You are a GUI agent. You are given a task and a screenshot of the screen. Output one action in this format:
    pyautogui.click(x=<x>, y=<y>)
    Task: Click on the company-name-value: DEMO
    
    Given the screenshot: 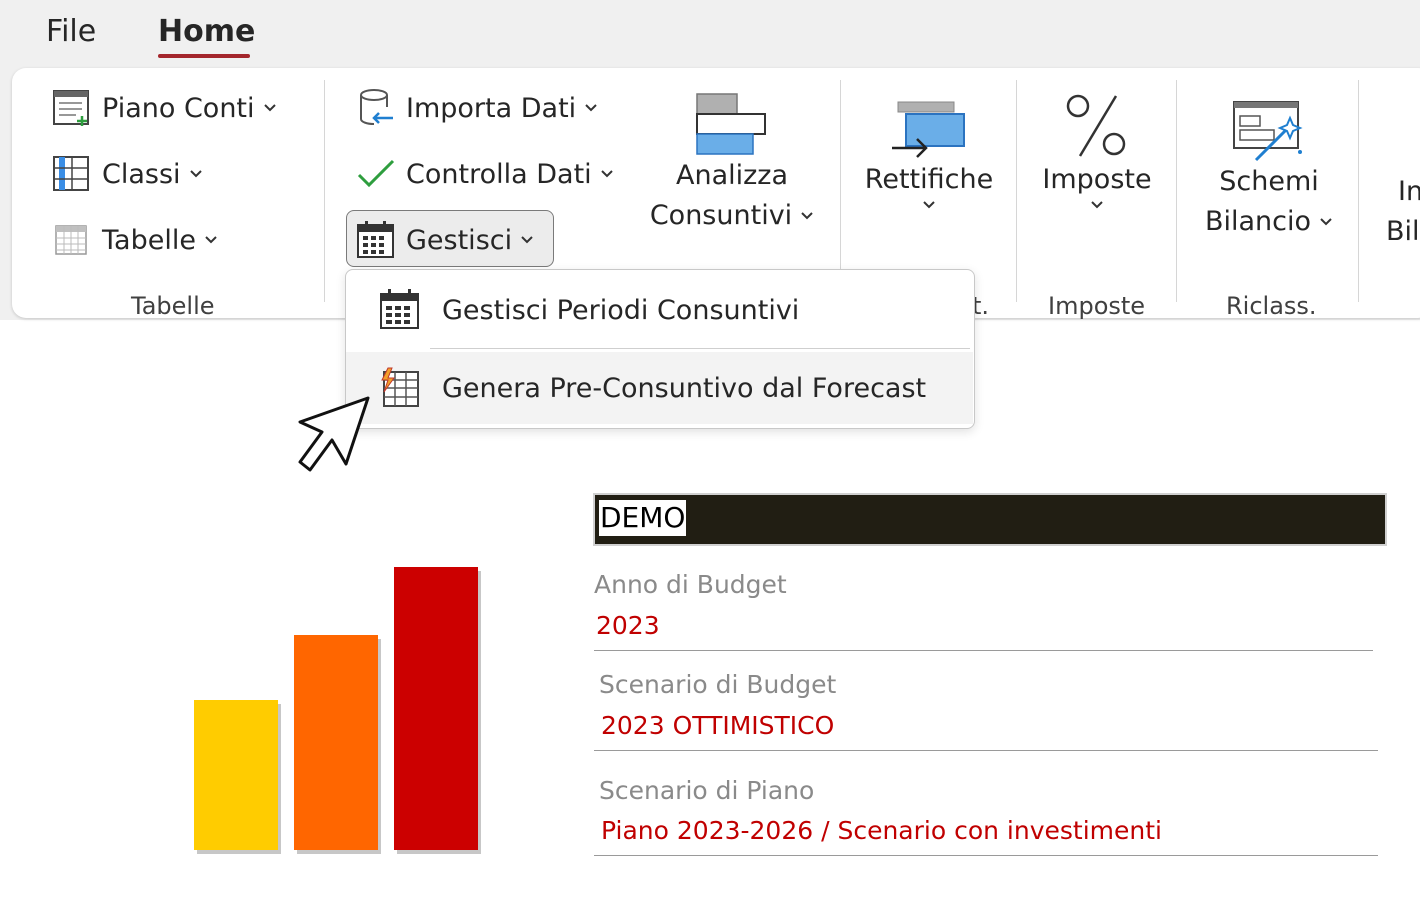 What is the action you would take?
    pyautogui.click(x=643, y=518)
    